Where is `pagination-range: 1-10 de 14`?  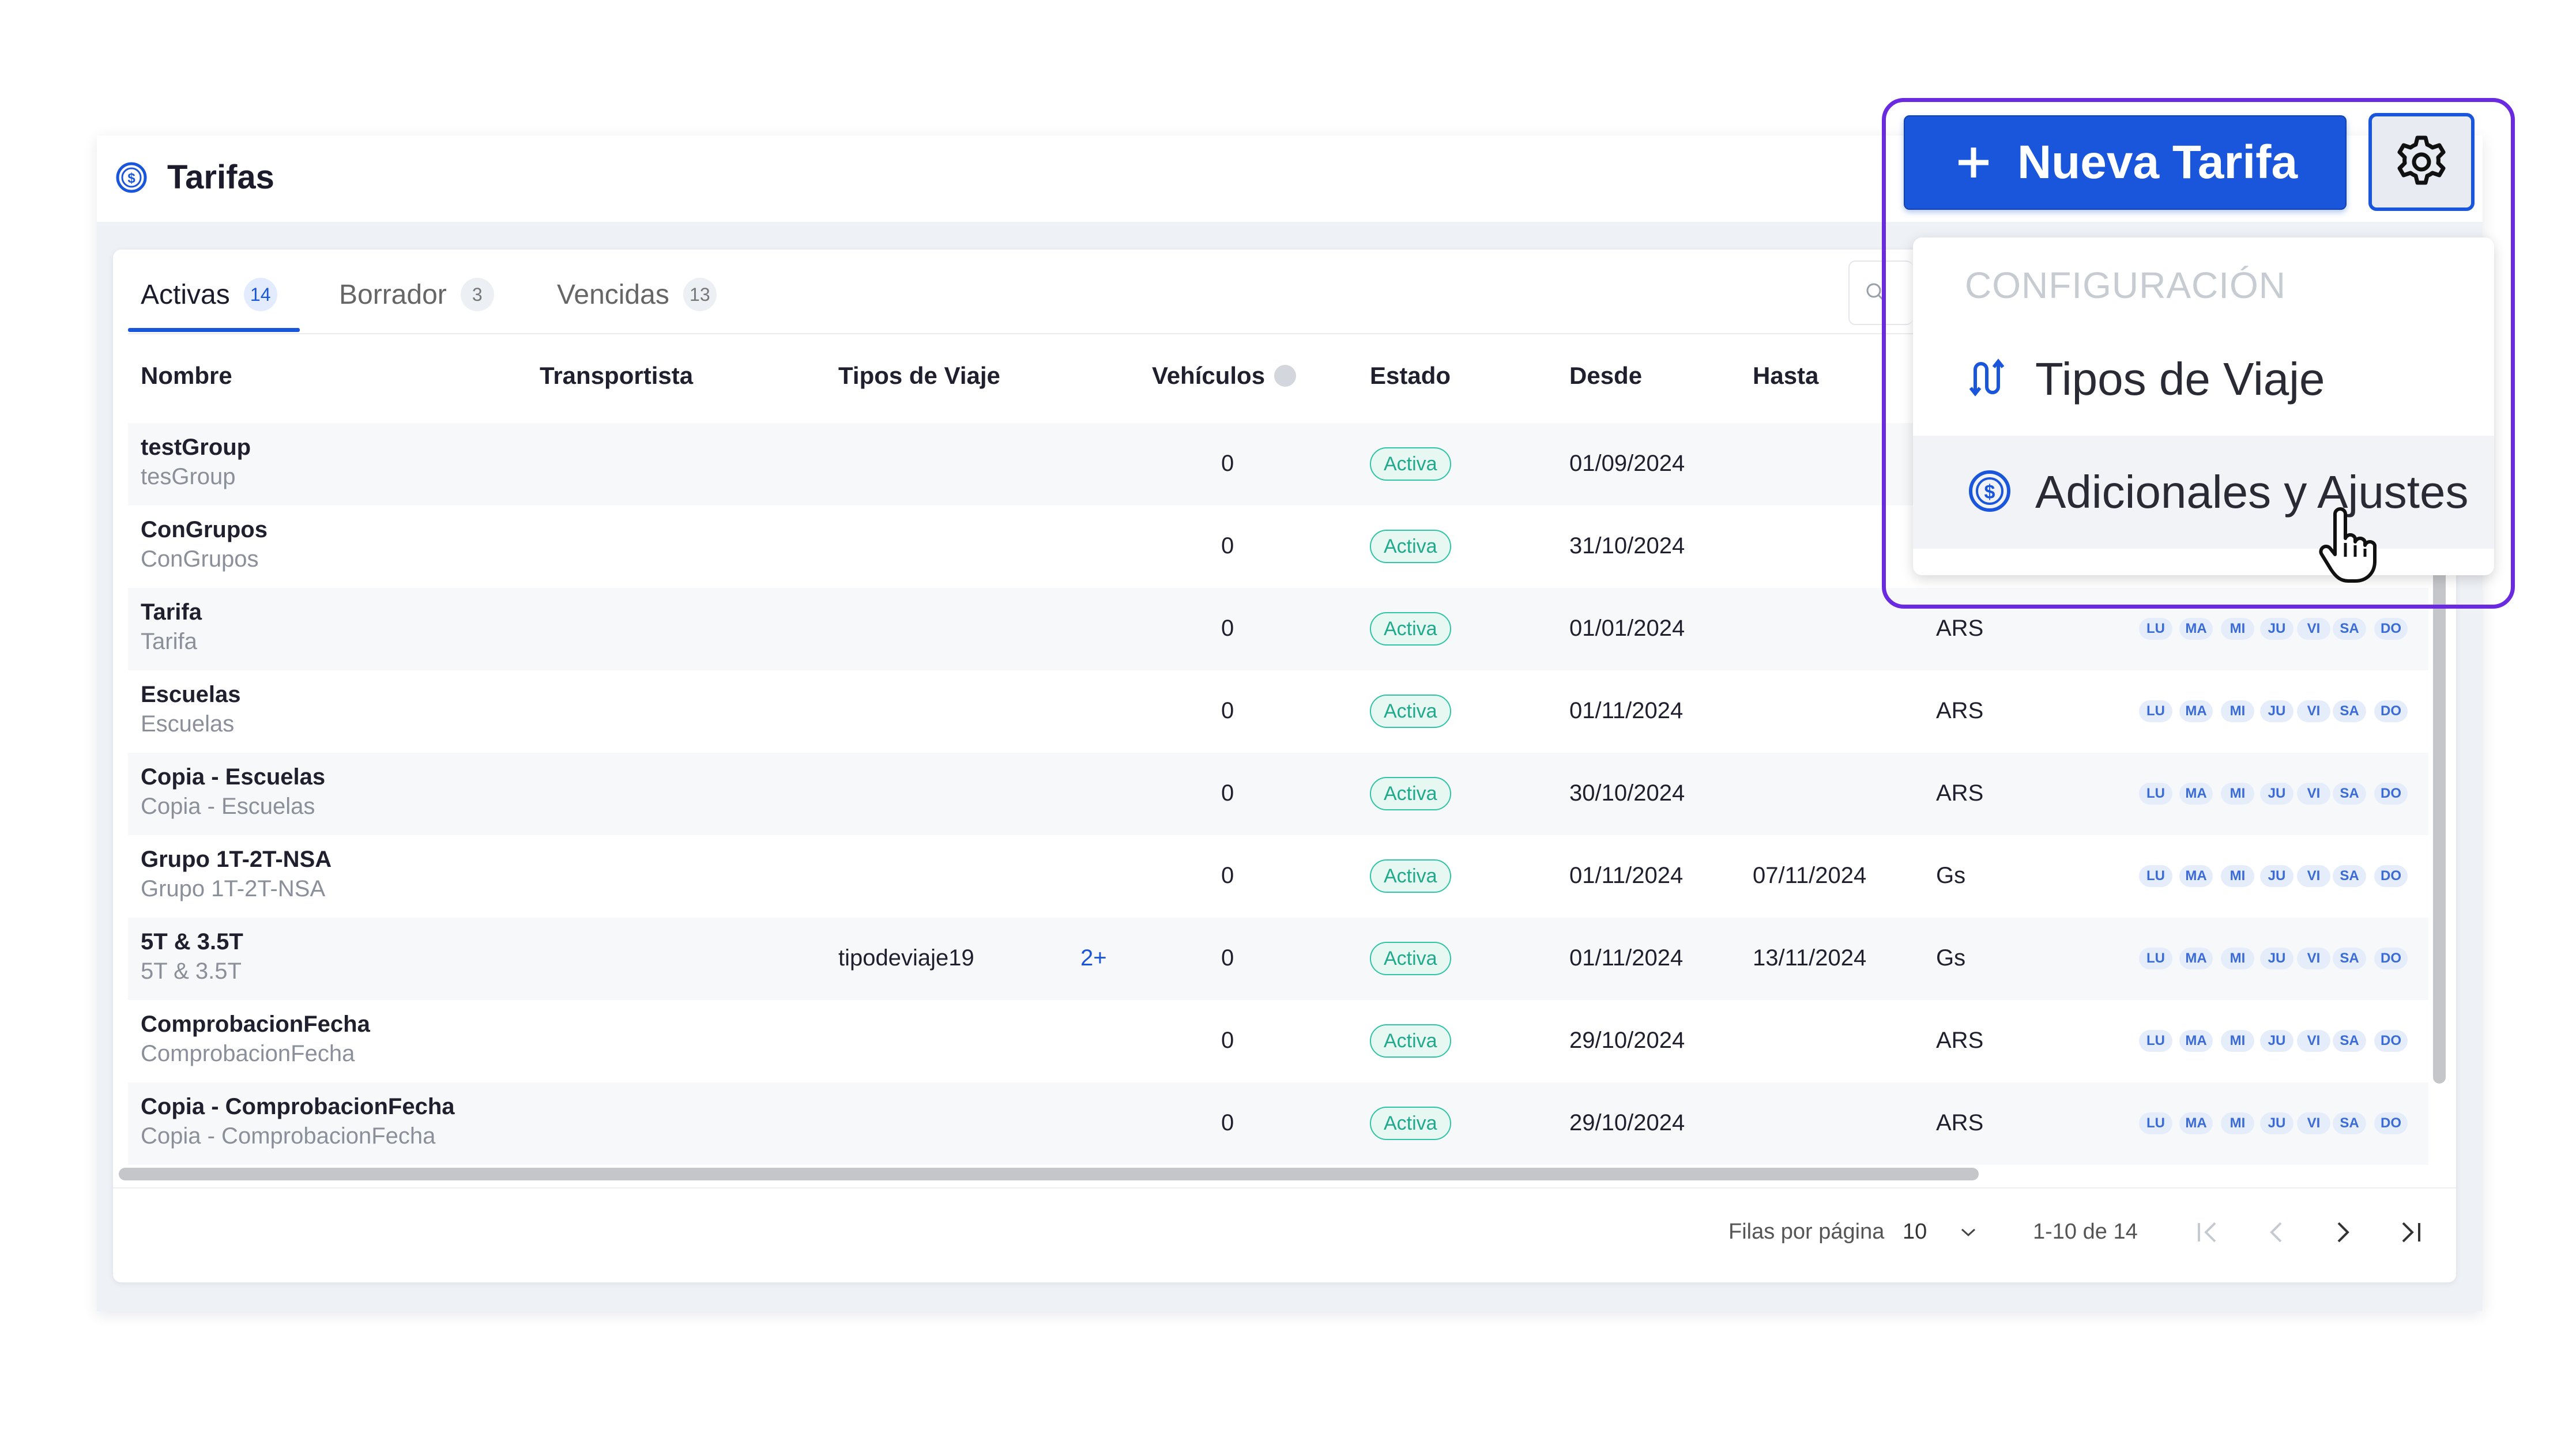 pagination-range: 1-10 de 14 is located at coordinates (2085, 1232).